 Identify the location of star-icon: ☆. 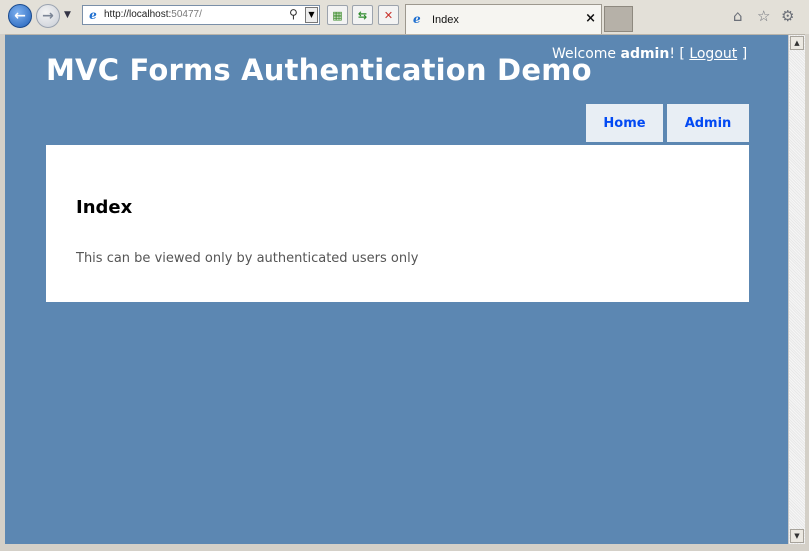
(763, 16).